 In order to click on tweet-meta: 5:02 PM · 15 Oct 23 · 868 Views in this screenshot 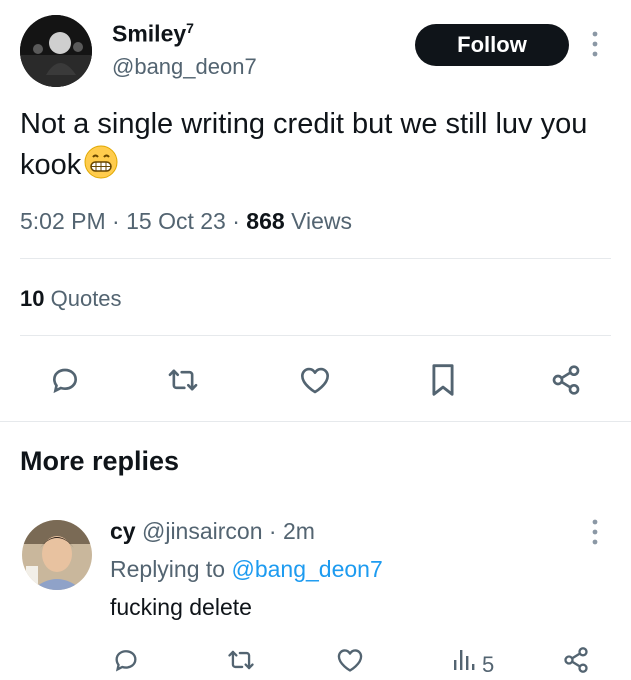, I will do `click(186, 221)`.